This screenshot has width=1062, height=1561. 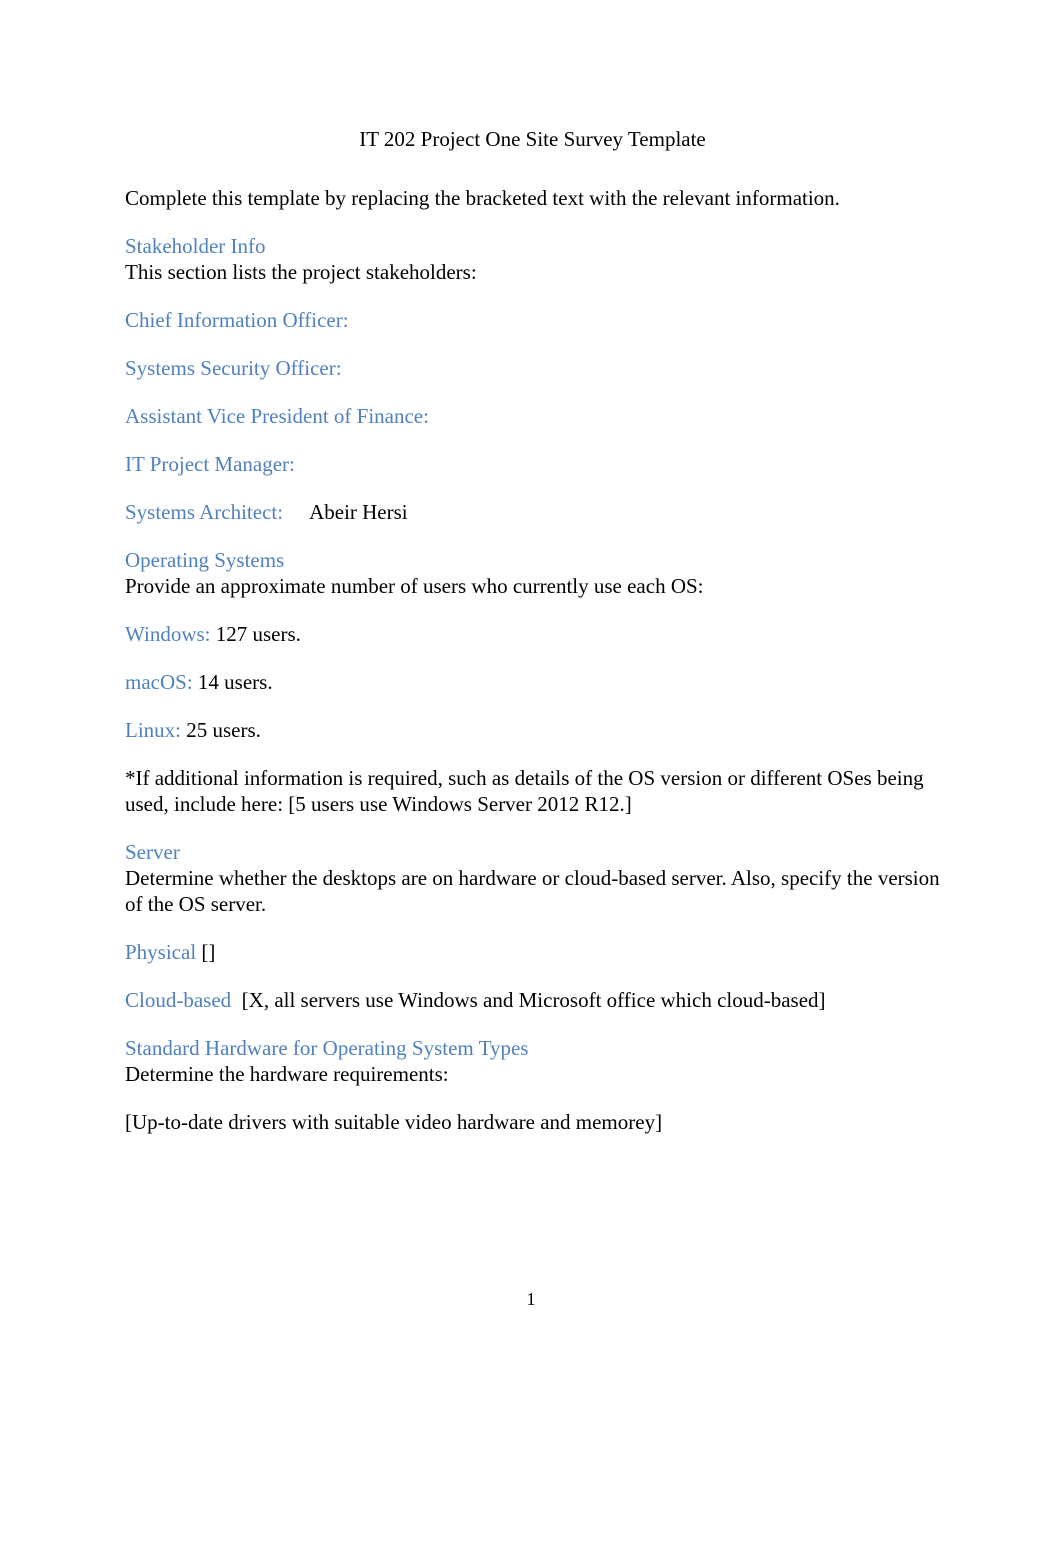 I want to click on label-windows: Windows:, so click(x=168, y=634).